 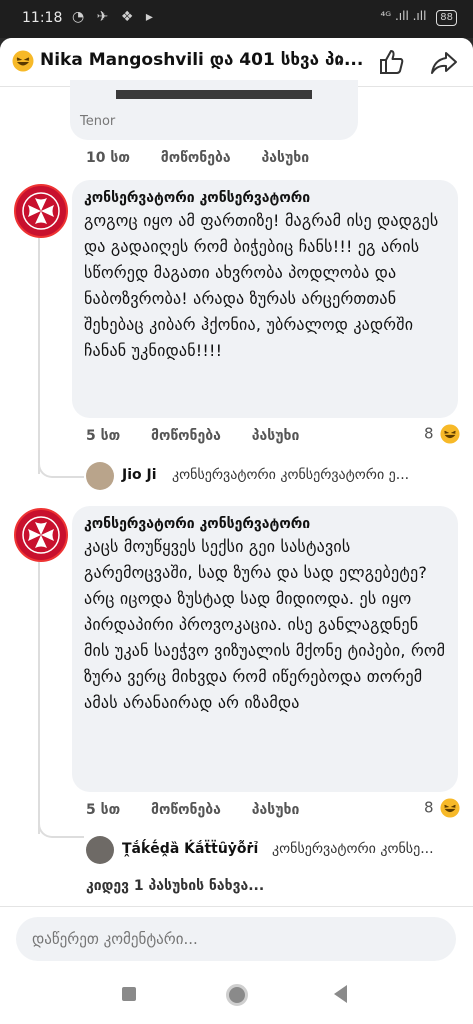 I want to click on home-icon, so click(x=237, y=995).